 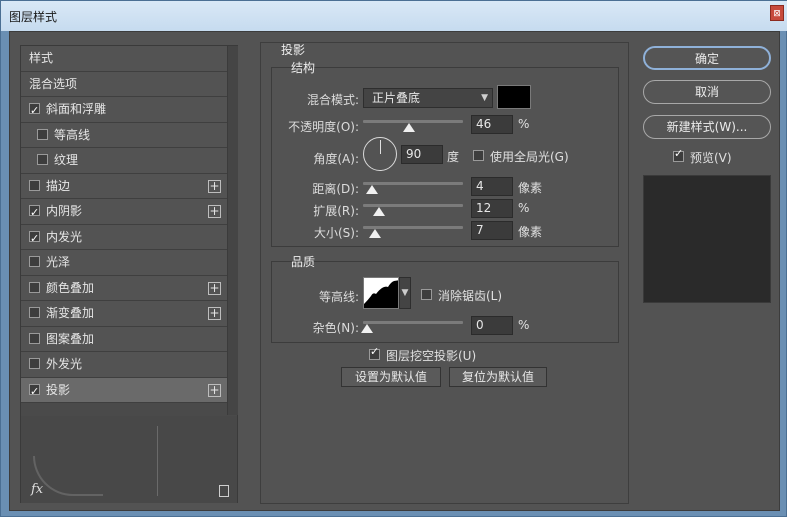 What do you see at coordinates (707, 239) in the screenshot?
I see `style-preview` at bounding box center [707, 239].